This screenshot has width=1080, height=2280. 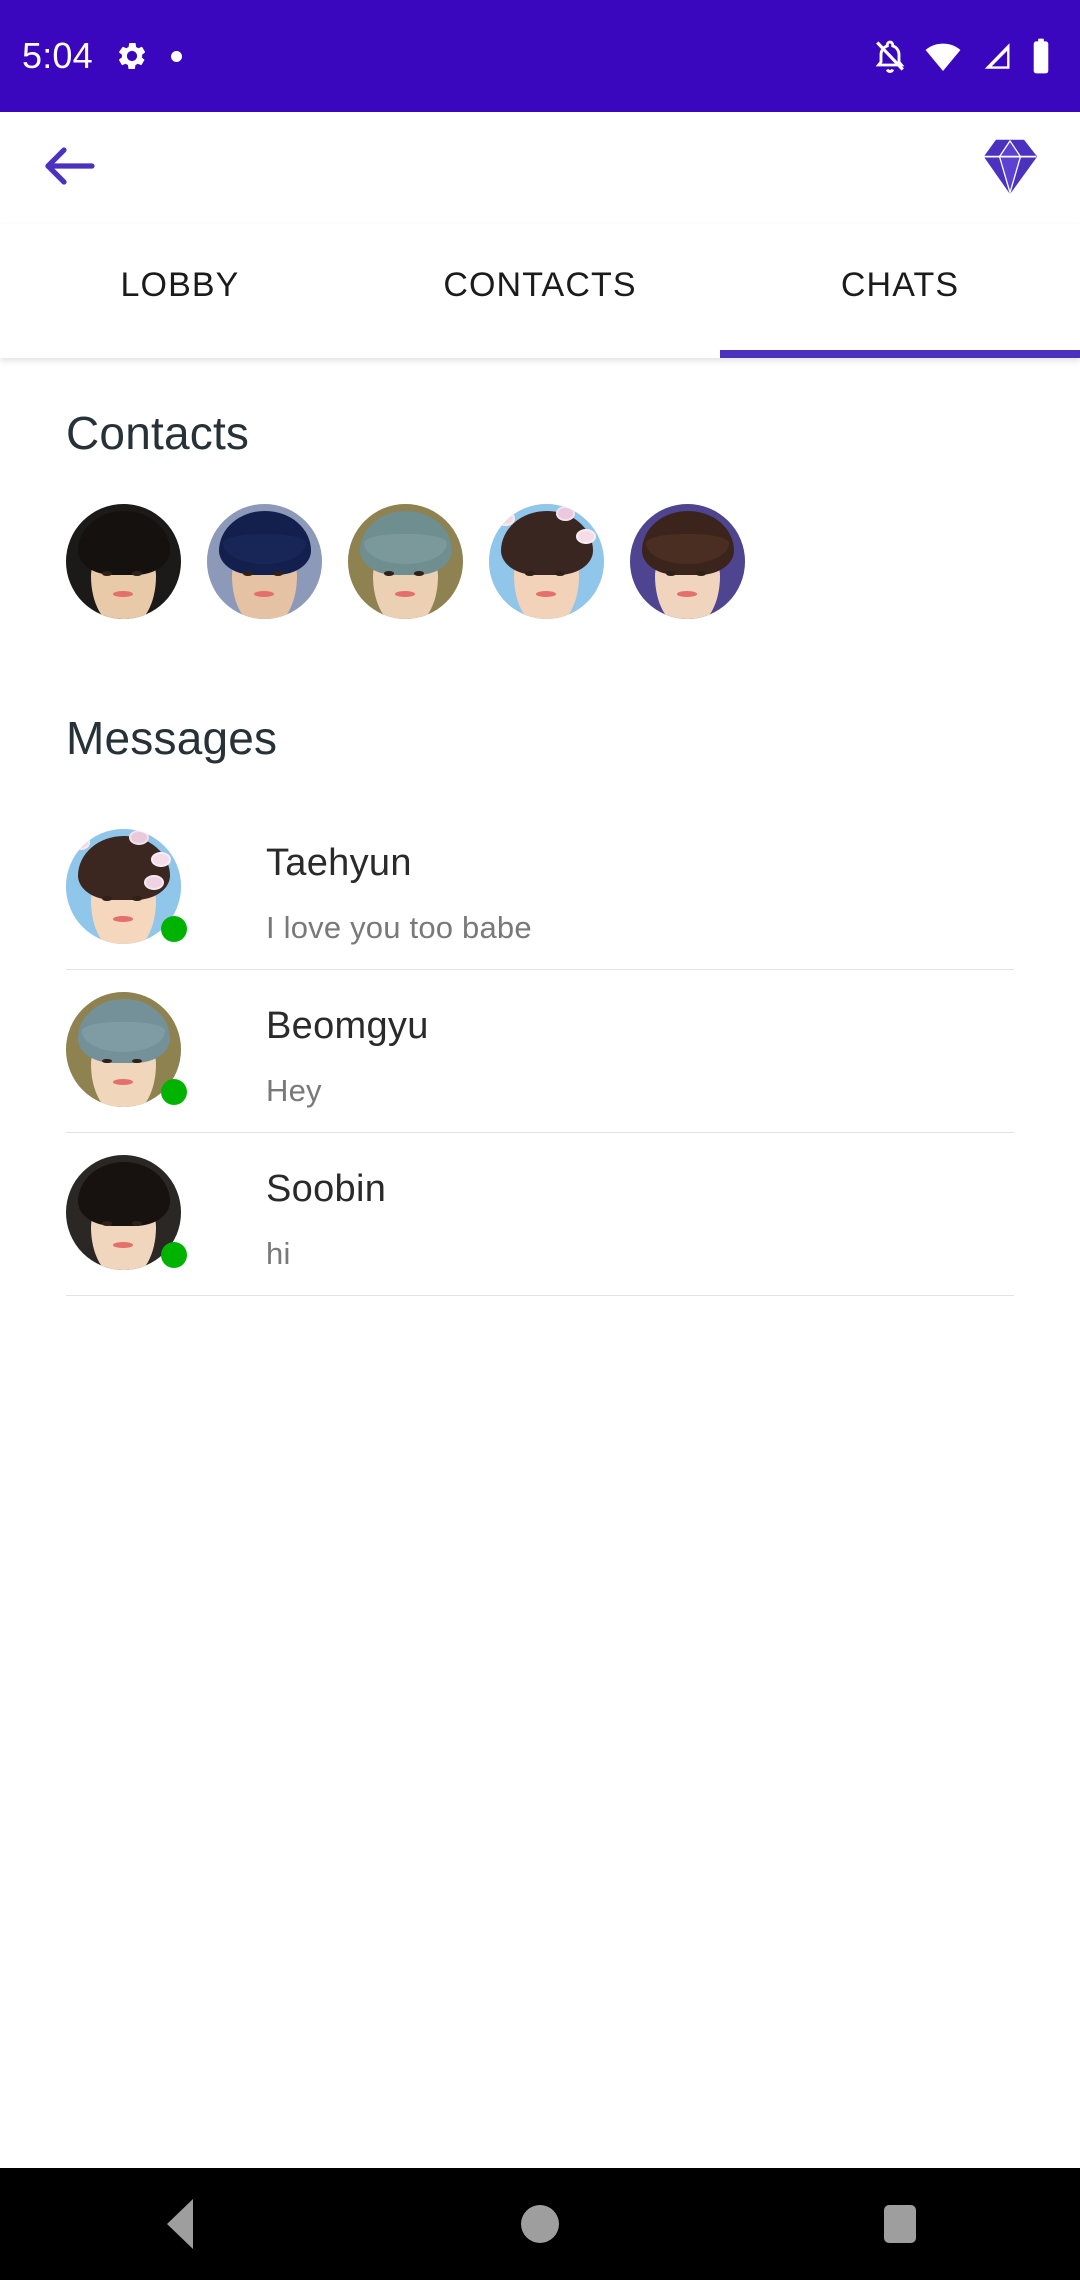 I want to click on cellular-signal-icon, so click(x=996, y=56).